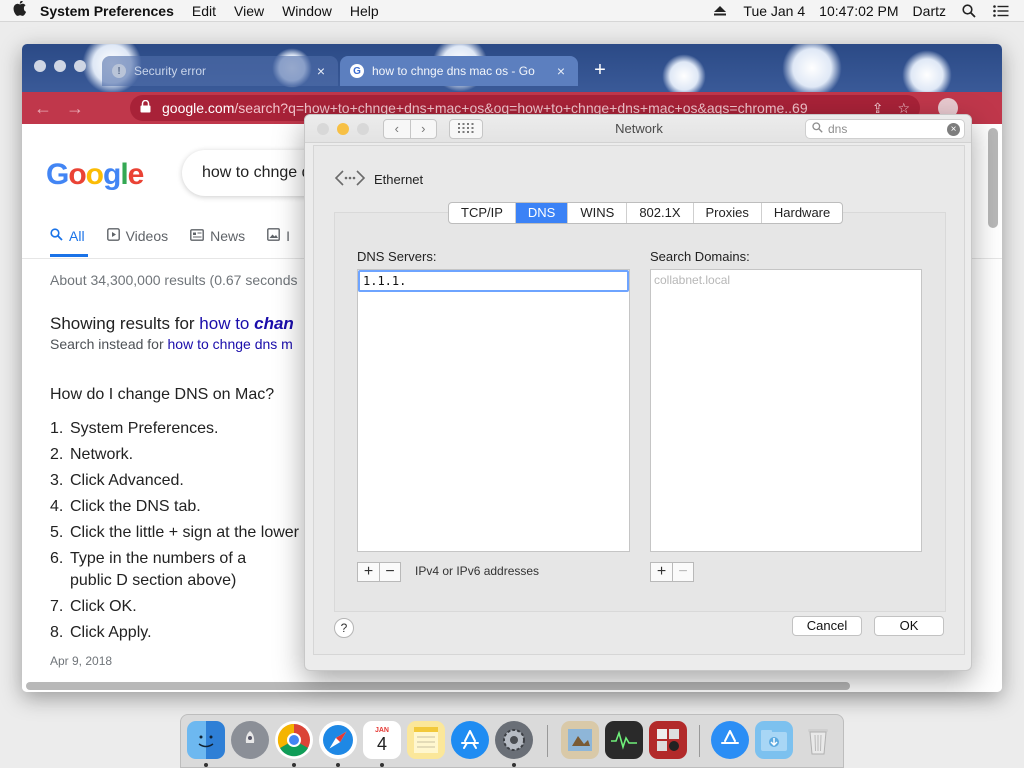 The height and width of the screenshot is (768, 1024). I want to click on remove-dns-button: −, so click(389, 572).